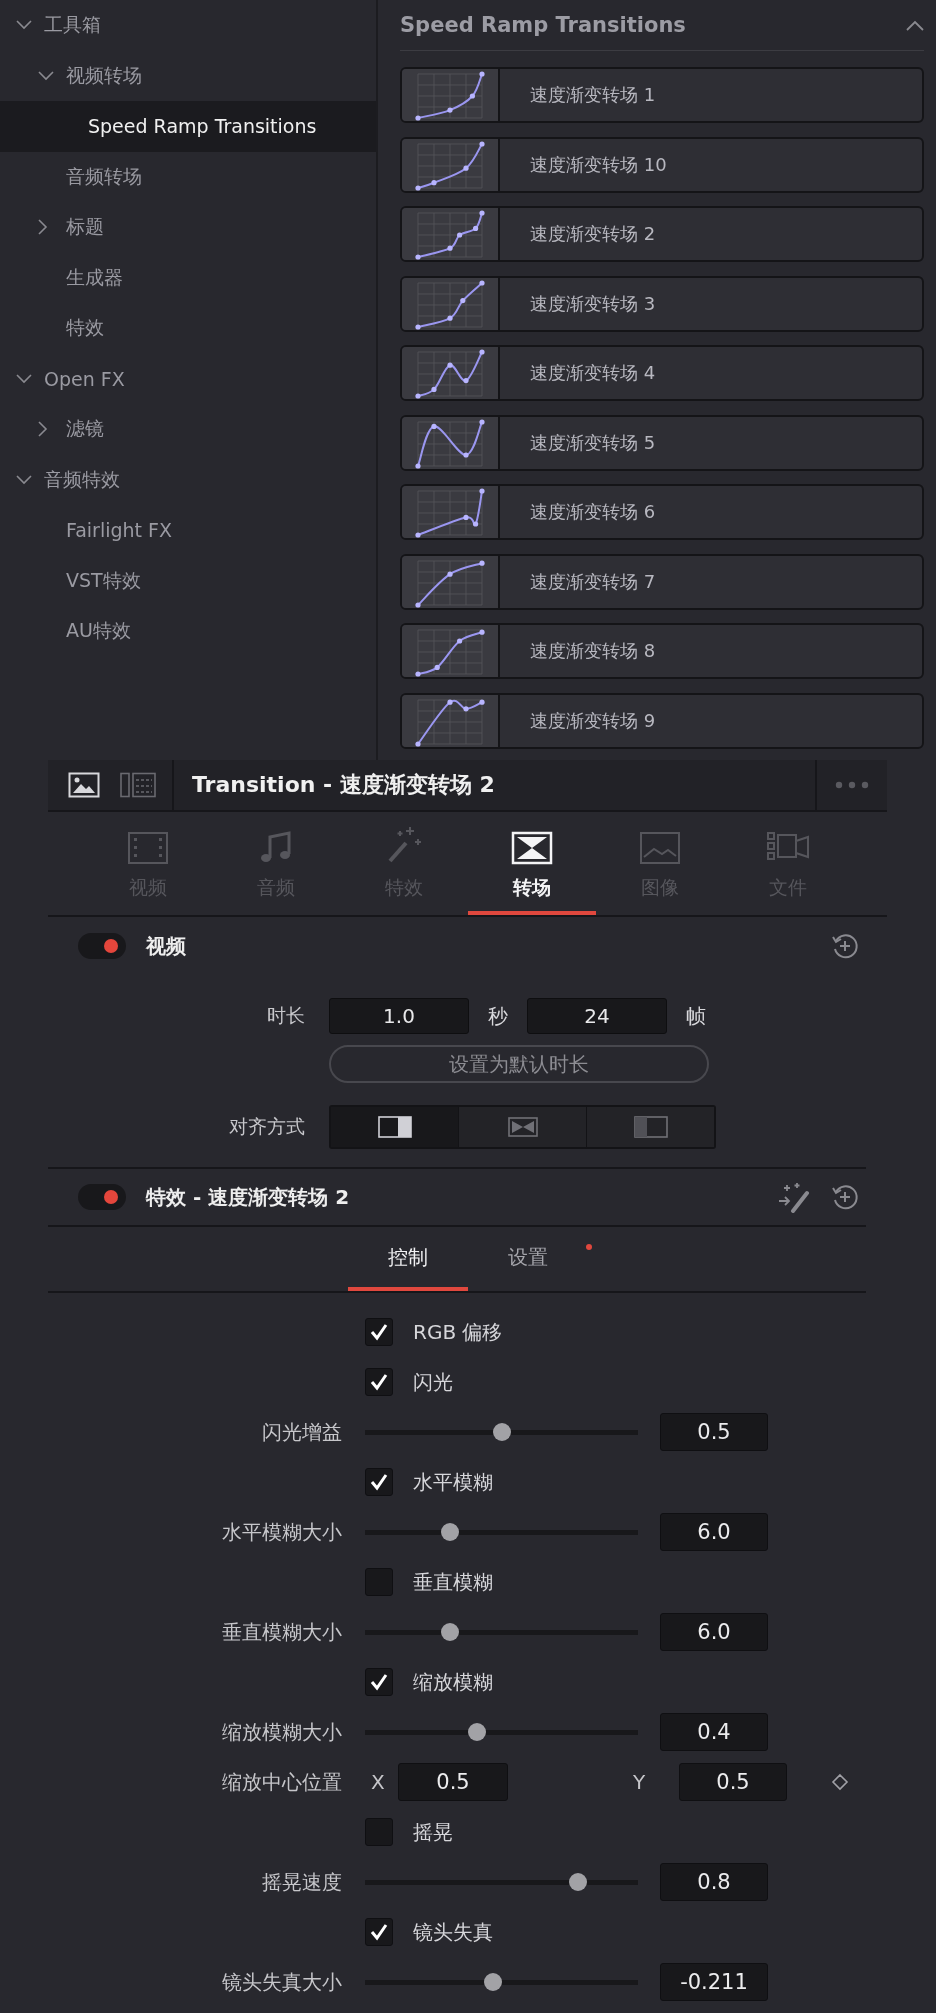 The height and width of the screenshot is (2013, 936). What do you see at coordinates (188, 429) in the screenshot?
I see `tree-item: 滤镜` at bounding box center [188, 429].